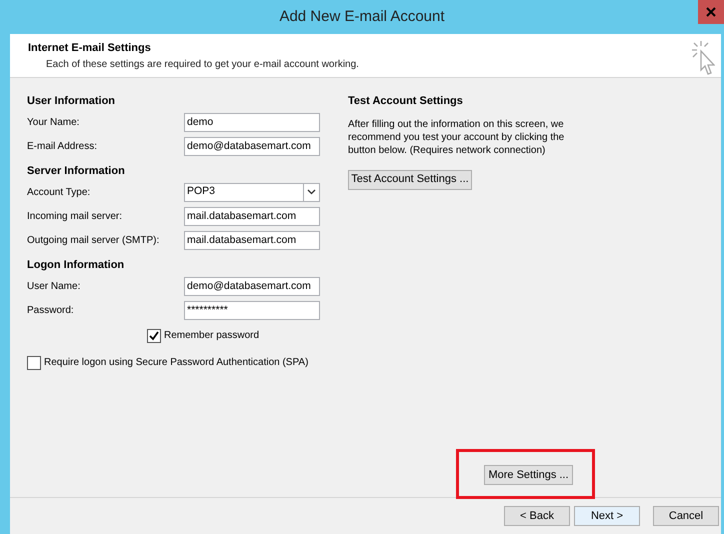 Image resolution: width=724 pixels, height=534 pixels. What do you see at coordinates (537, 516) in the screenshot?
I see `wizard-button: < Back` at bounding box center [537, 516].